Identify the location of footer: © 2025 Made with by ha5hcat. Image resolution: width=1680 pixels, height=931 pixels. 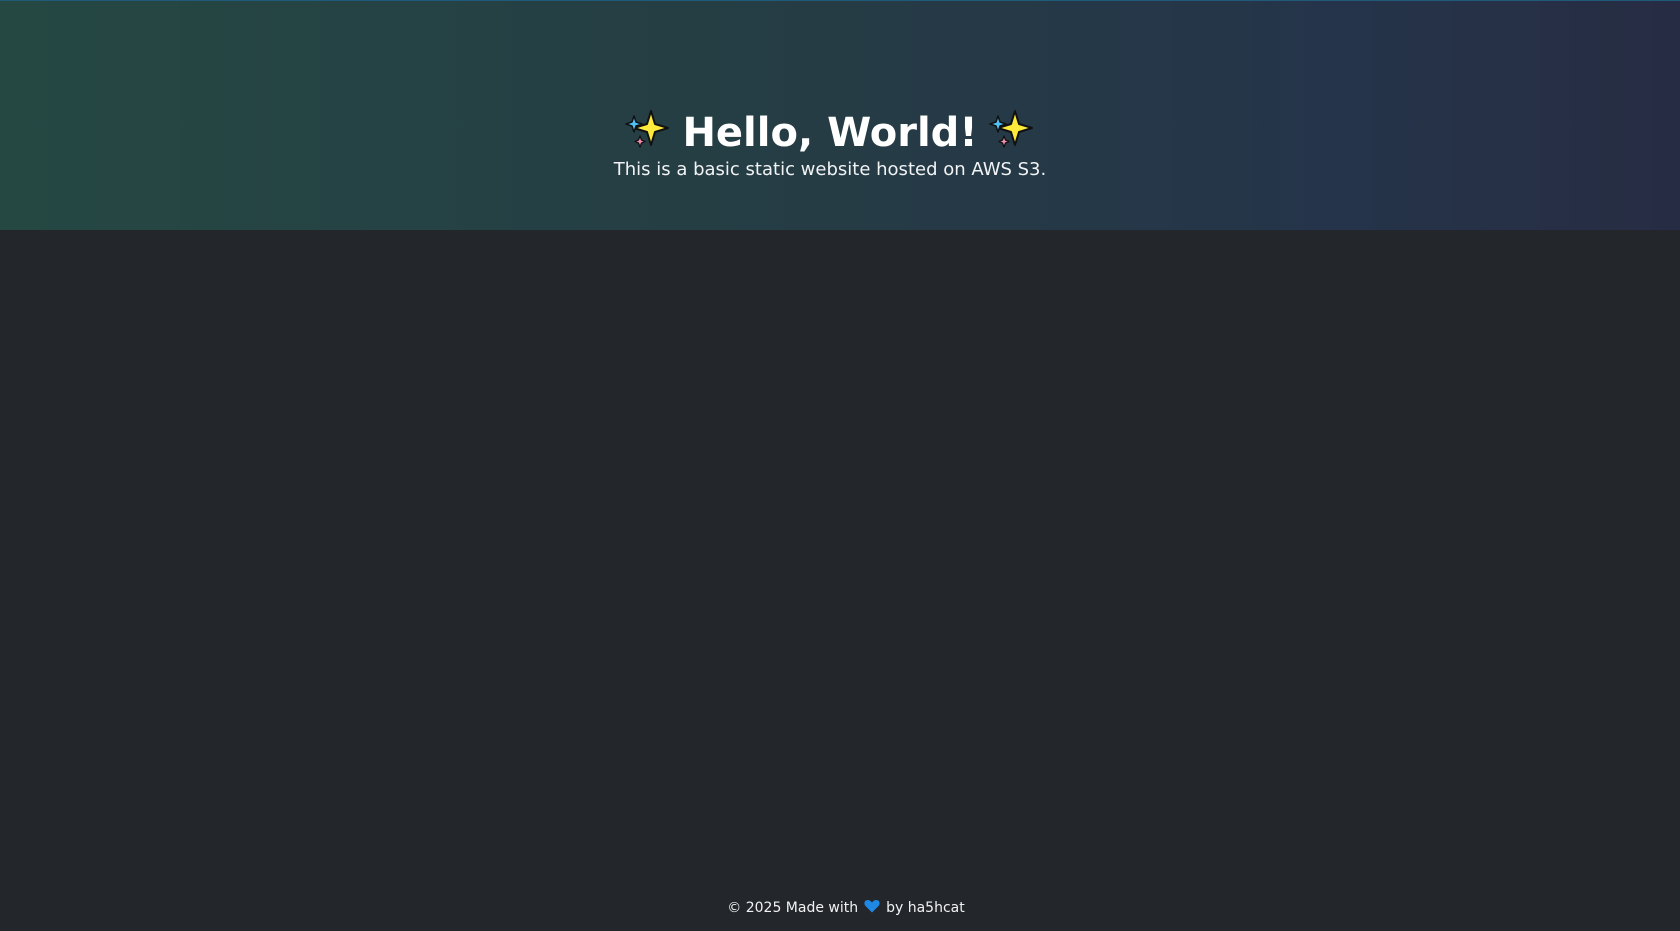
(840, 908).